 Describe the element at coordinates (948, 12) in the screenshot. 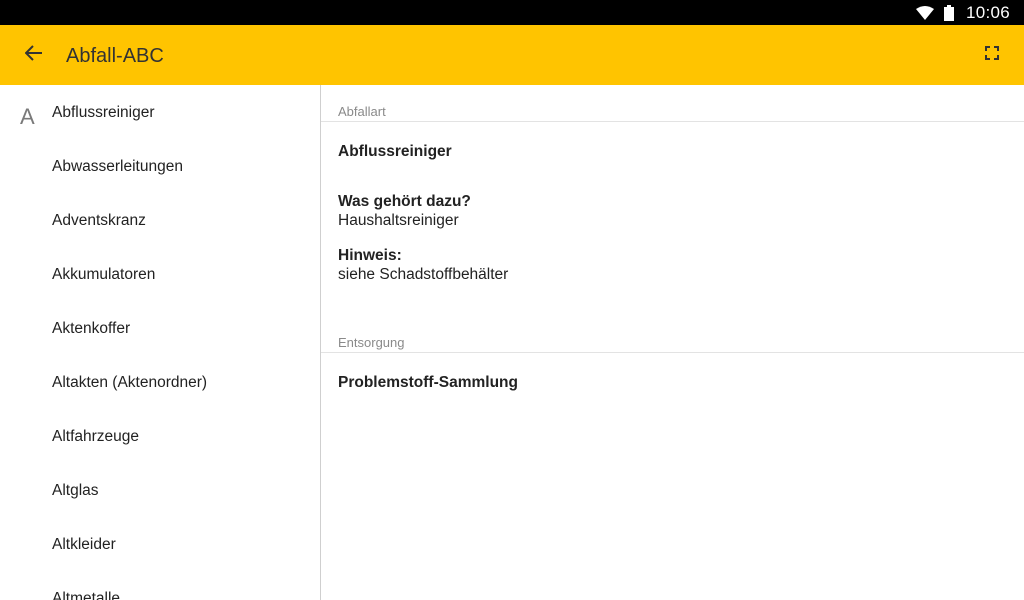

I see `battery-icon` at that location.